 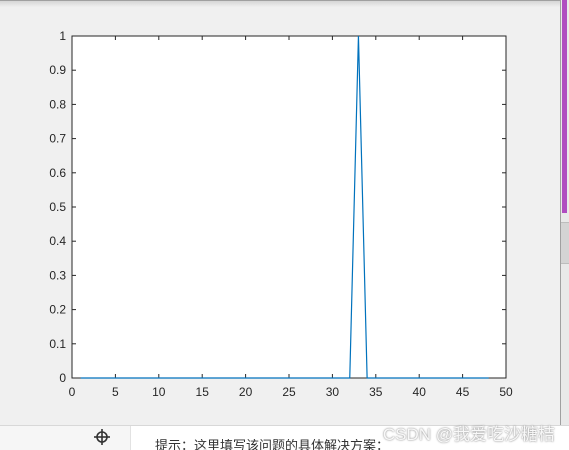 What do you see at coordinates (57, 173) in the screenshot?
I see `y-tick-label: 0.6` at bounding box center [57, 173].